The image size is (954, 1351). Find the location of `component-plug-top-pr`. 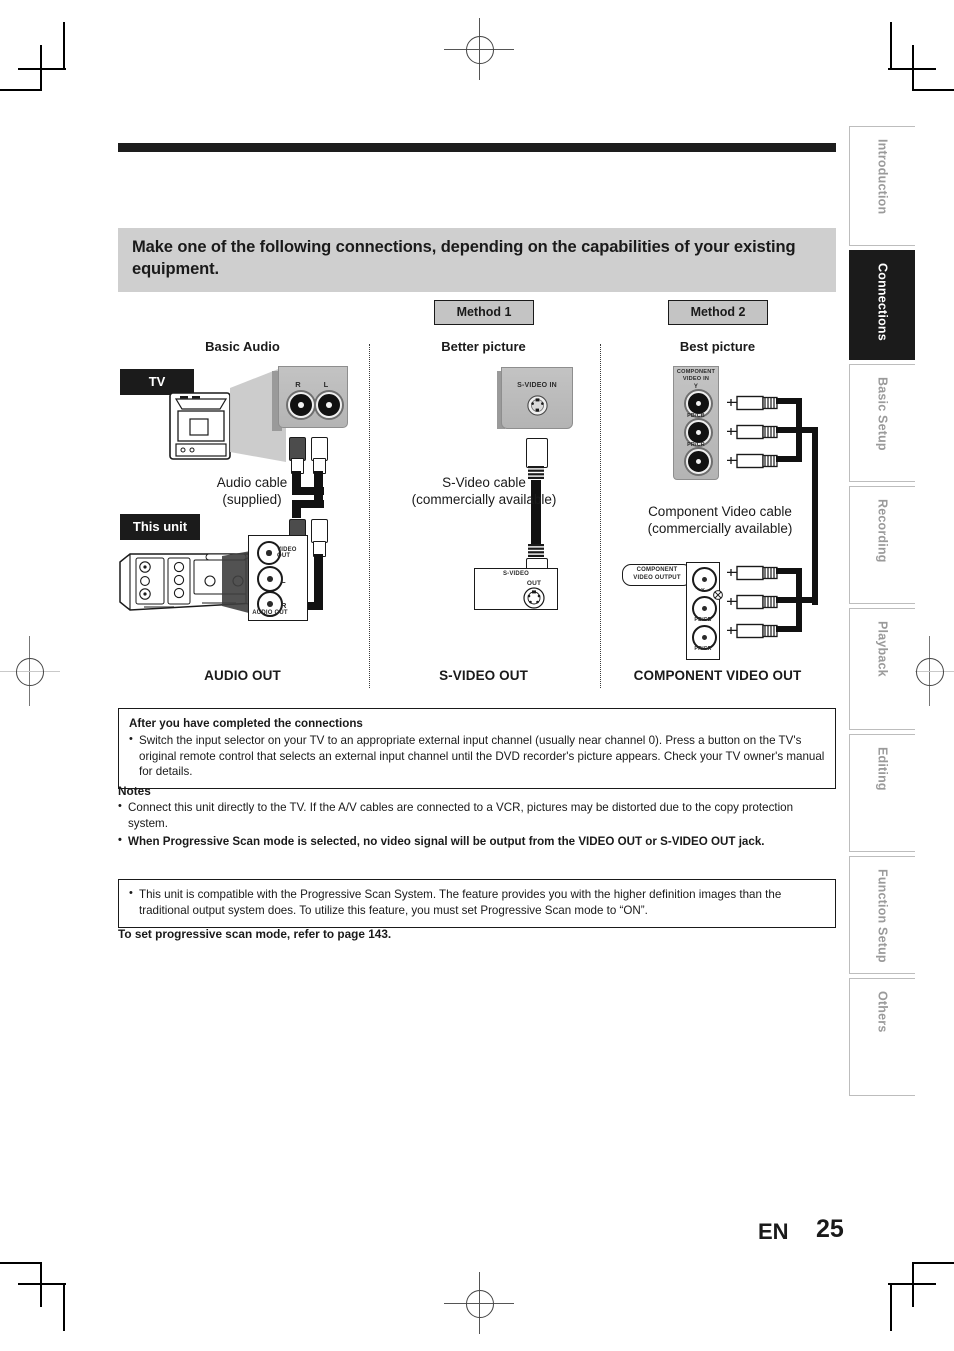

component-plug-top-pr is located at coordinates (755, 461).